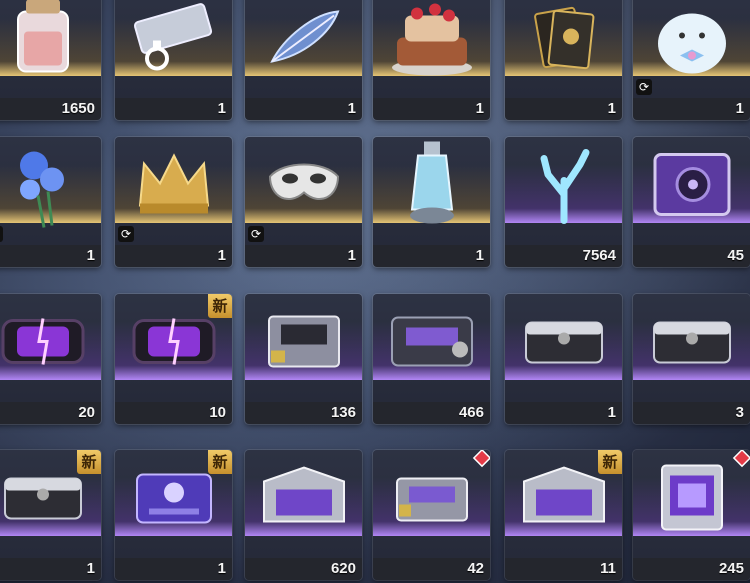  Describe the element at coordinates (608, 568) in the screenshot. I see `item-quantity: 11` at that location.